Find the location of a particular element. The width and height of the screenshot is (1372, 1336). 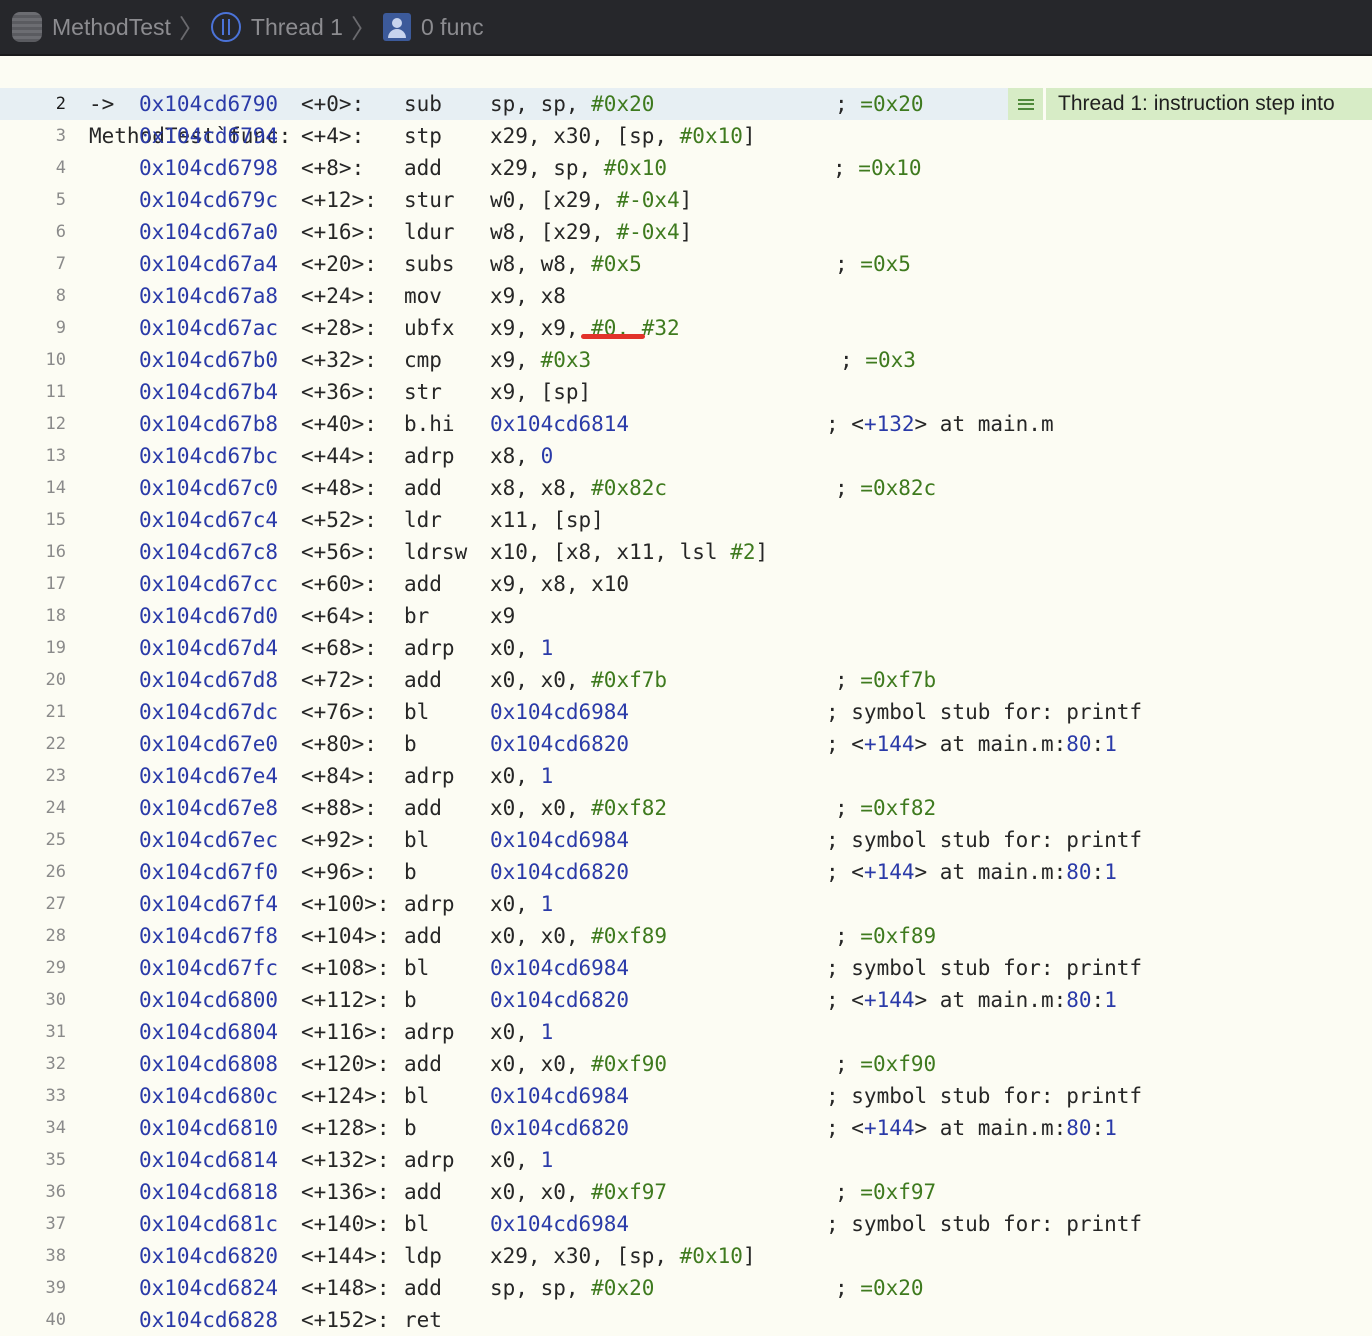

instruction-operands: x29, x30, [sp, #0x10] is located at coordinates (623, 1256).